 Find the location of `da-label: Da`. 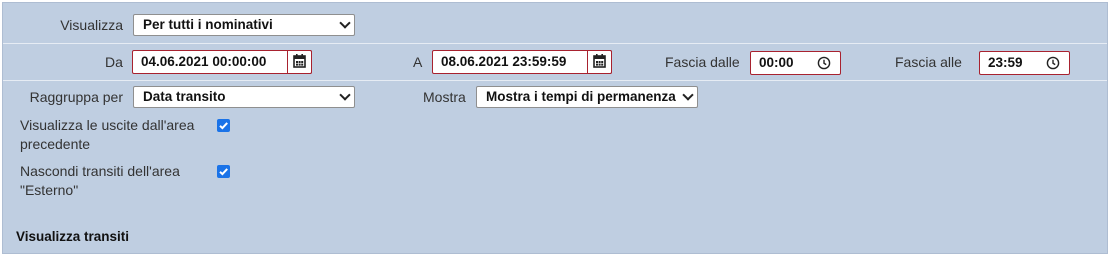

da-label: Da is located at coordinates (114, 62).